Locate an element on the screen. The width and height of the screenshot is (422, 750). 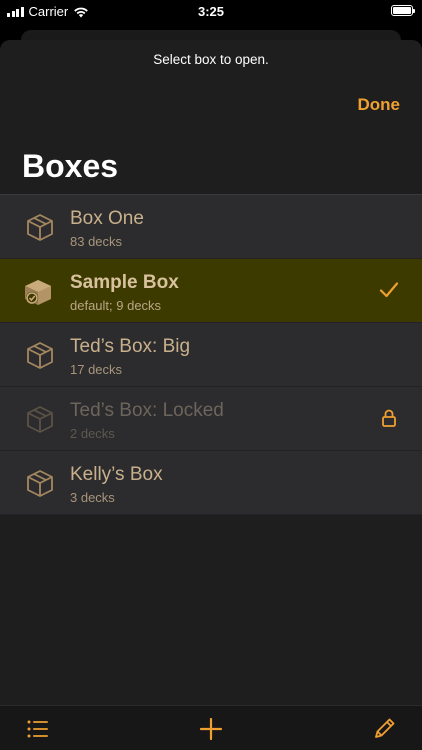
box-subtitle: 83 decks is located at coordinates (96, 241).